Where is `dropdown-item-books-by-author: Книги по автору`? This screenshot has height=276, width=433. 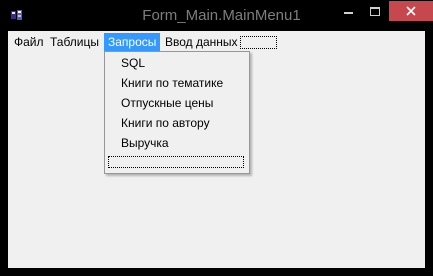 dropdown-item-books-by-author: Книги по автору is located at coordinates (177, 123).